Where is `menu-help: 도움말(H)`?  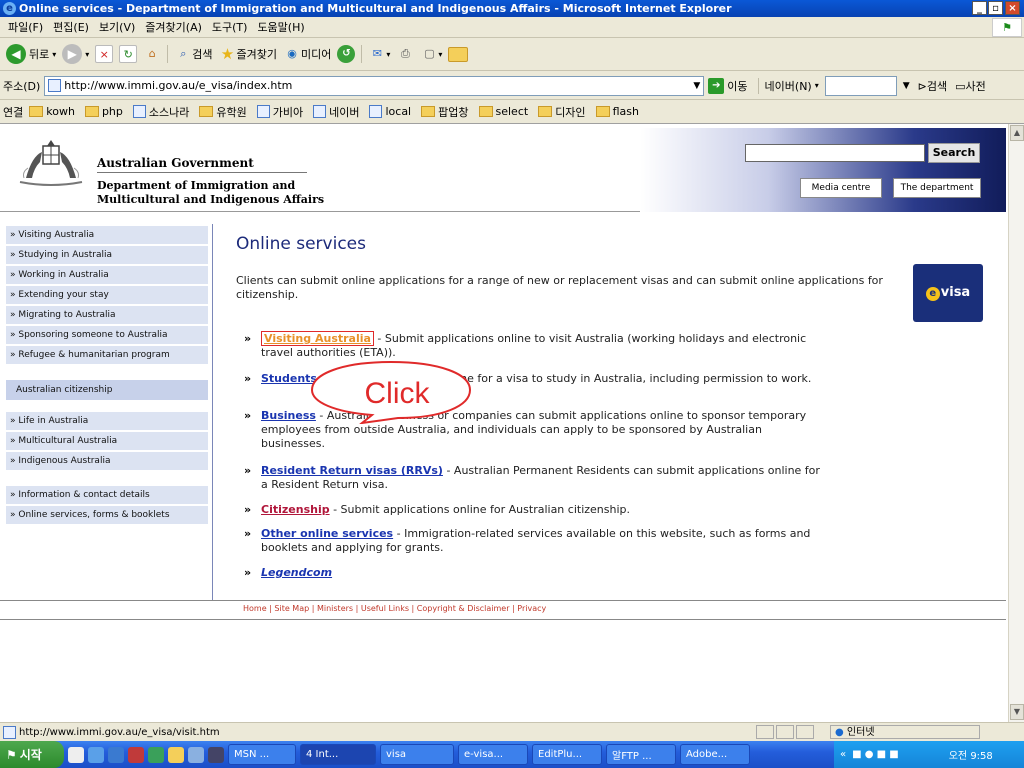
menu-help: 도움말(H) is located at coordinates (280, 27).